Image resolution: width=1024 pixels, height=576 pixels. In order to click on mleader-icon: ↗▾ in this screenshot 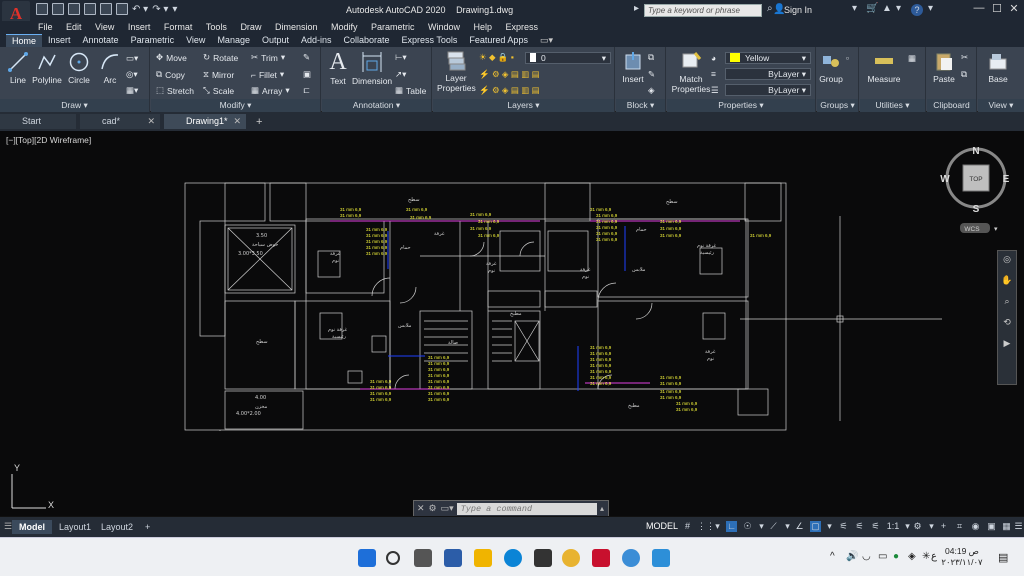, I will do `click(400, 74)`.